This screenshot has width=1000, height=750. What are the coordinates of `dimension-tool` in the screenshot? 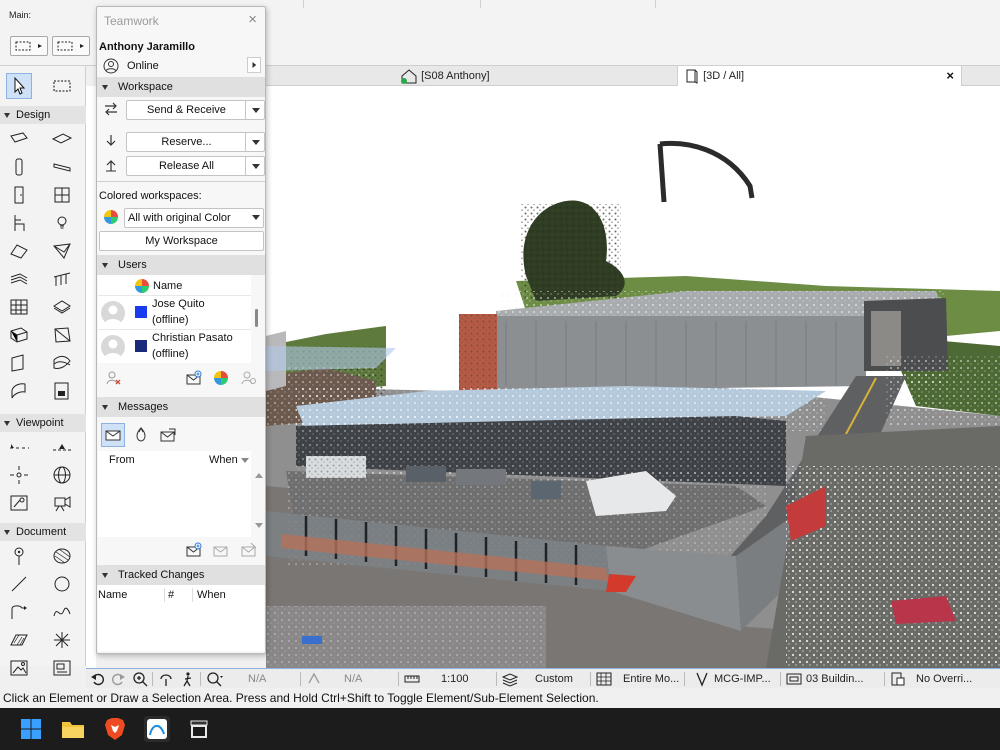 It's located at (19, 556).